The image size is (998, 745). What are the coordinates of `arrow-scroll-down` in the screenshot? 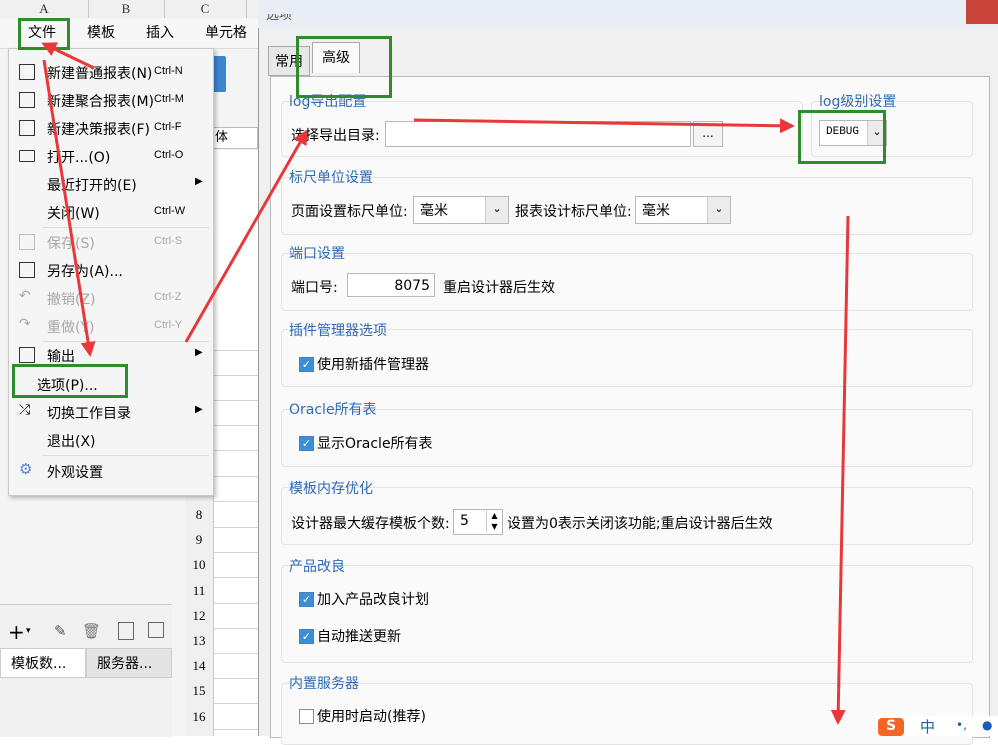 It's located at (840, 470).